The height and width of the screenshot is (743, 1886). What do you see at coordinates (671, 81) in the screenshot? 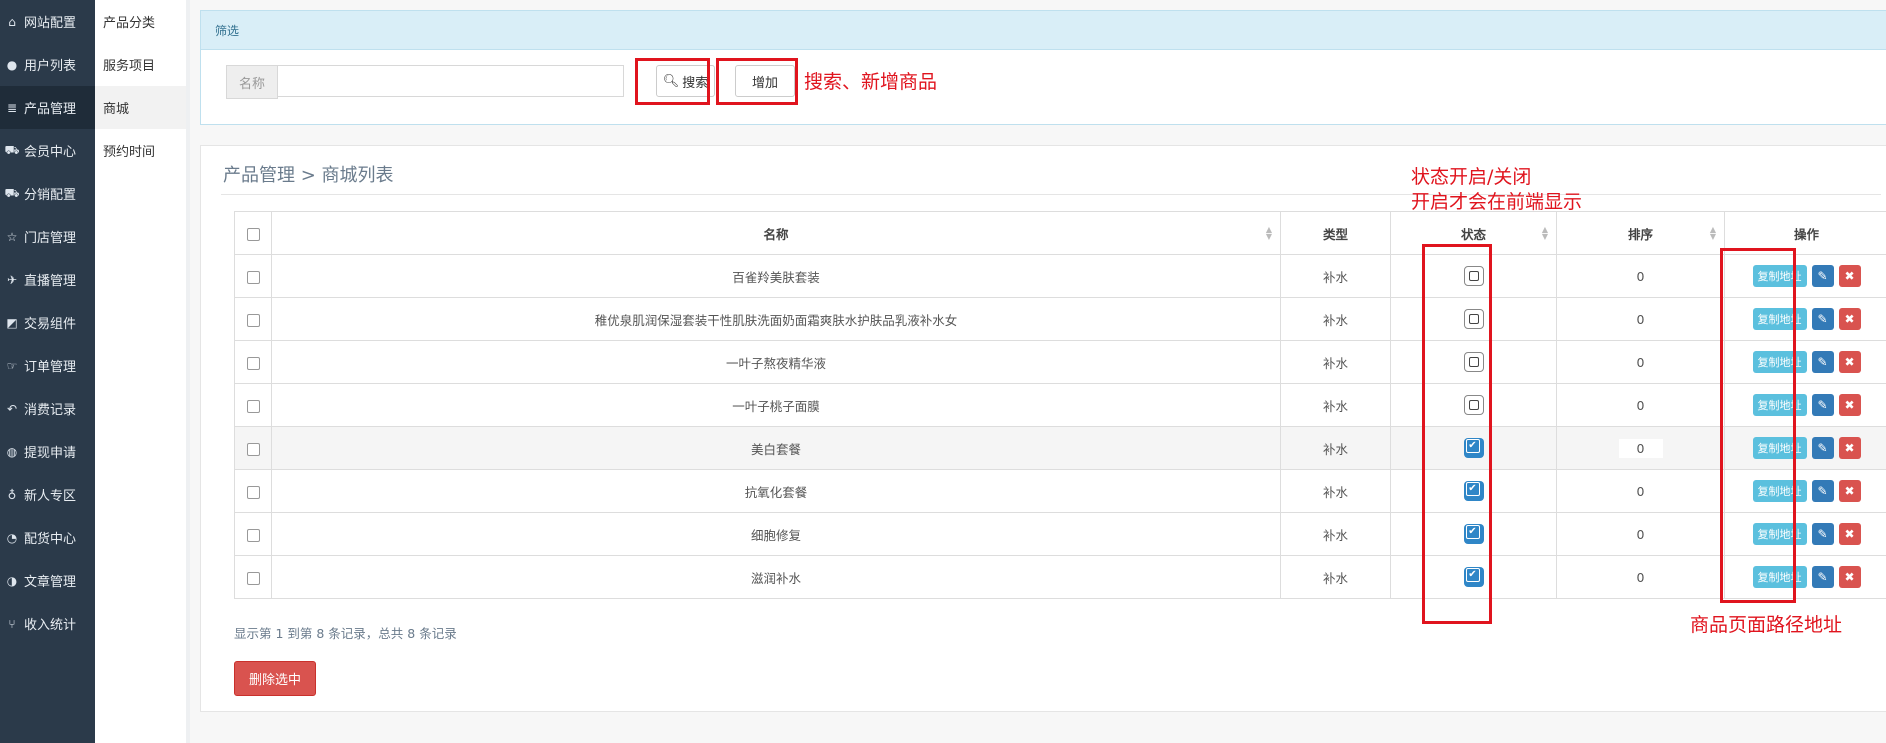
I see `search-icon: 🔍︎` at bounding box center [671, 81].